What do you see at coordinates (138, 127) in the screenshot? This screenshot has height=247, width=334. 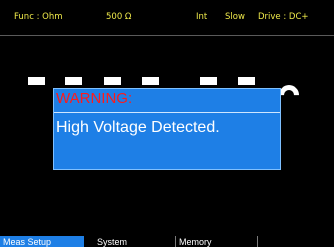 I see `warning-message: High Voltage Detected.` at bounding box center [138, 127].